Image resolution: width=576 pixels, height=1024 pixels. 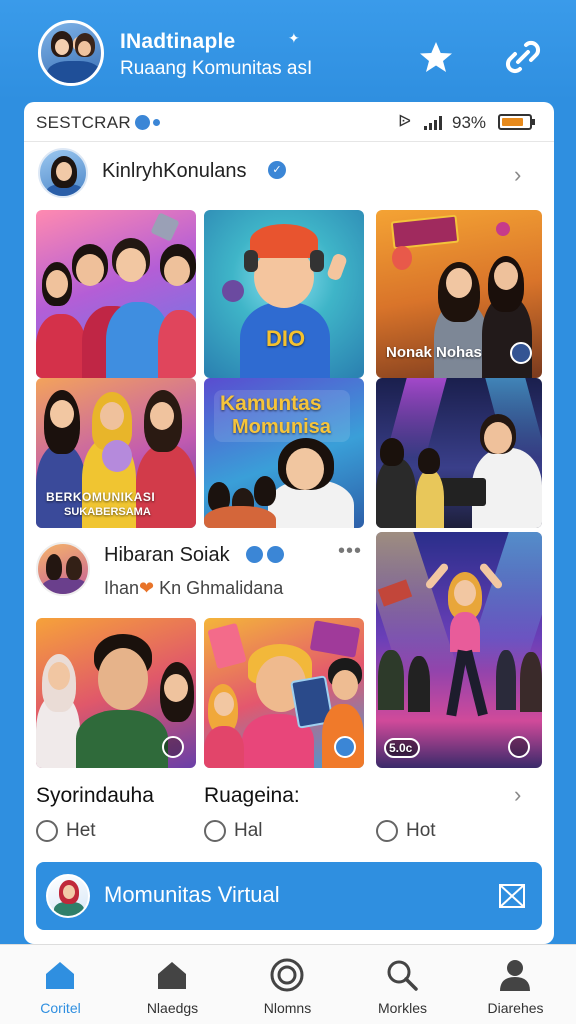 I want to click on nav-label: Coritel, so click(x=60, y=1008).